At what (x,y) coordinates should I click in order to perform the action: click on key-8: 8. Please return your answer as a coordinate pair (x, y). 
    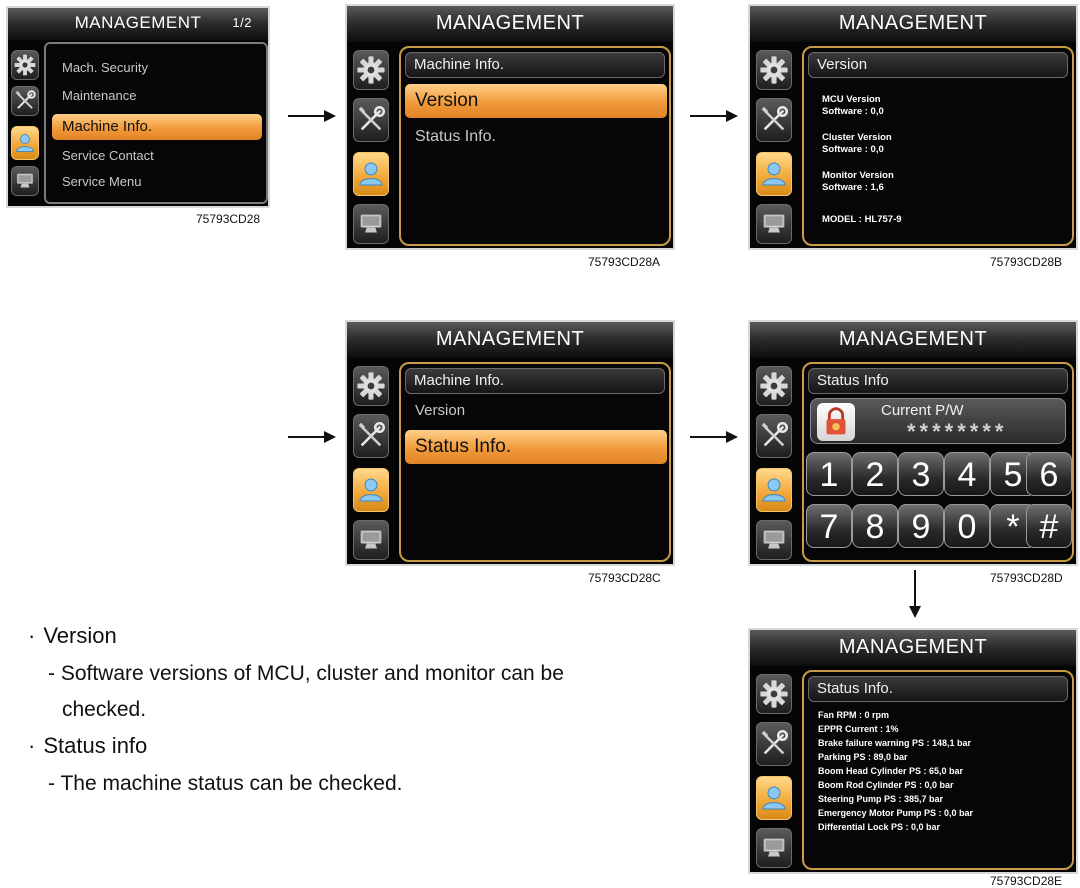
    Looking at the image, I should click on (875, 526).